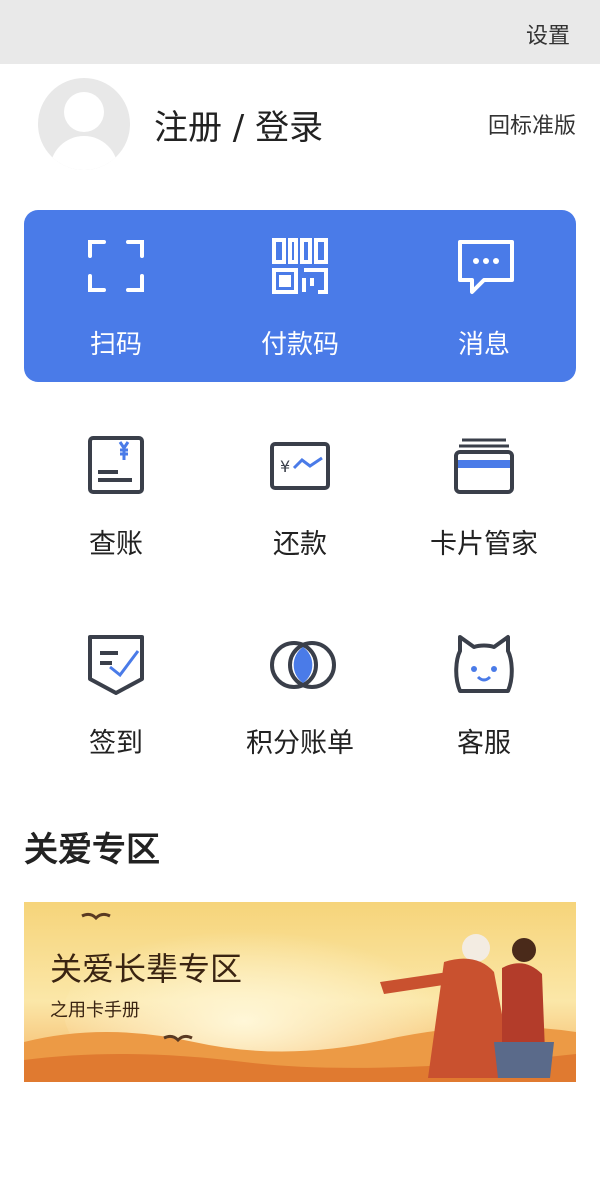  What do you see at coordinates (299, 345) in the screenshot?
I see `payment-code-label: 付款码` at bounding box center [299, 345].